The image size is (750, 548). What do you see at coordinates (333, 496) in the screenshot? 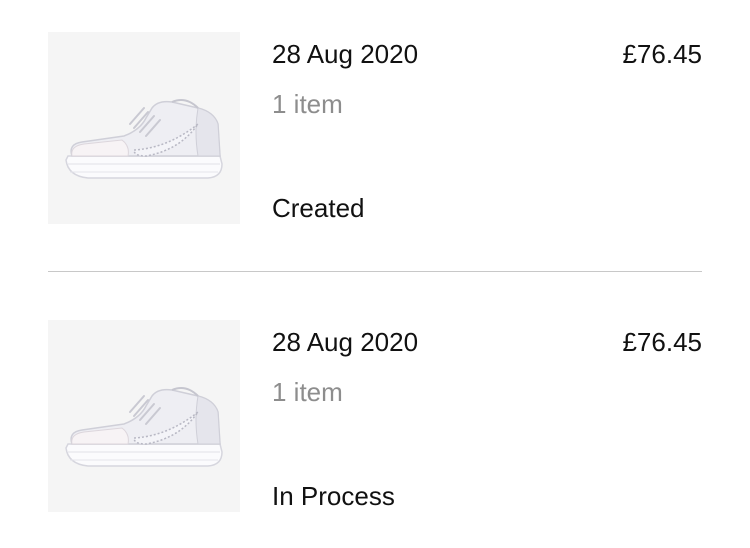
I see `order-status: In Process` at bounding box center [333, 496].